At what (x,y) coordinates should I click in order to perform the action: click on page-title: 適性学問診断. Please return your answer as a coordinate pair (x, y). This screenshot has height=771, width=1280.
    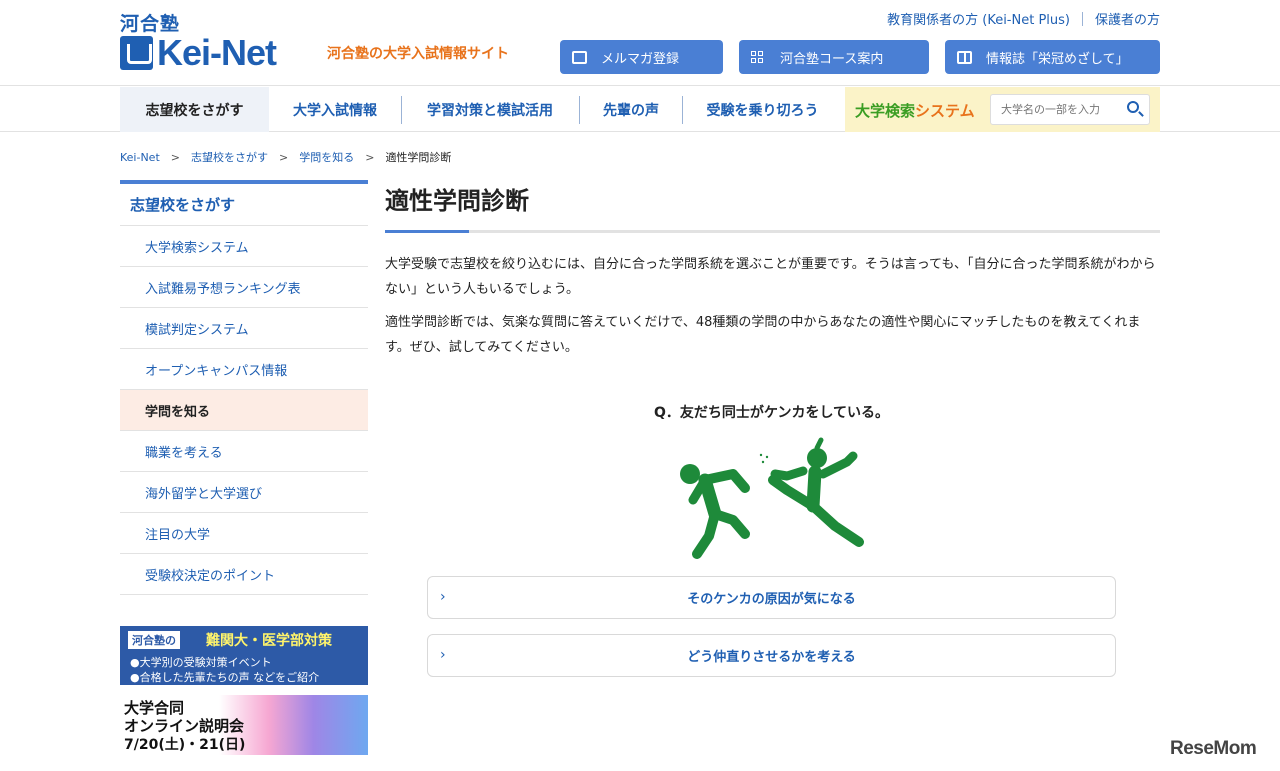
    Looking at the image, I should click on (457, 201).